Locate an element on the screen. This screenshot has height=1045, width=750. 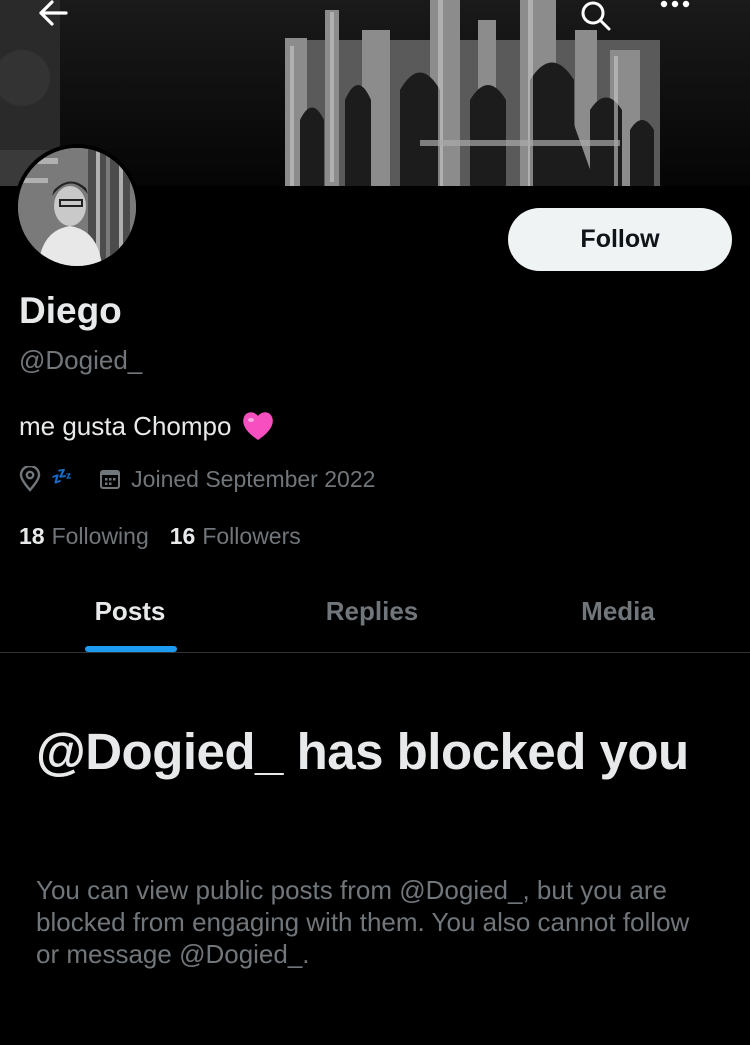
search-button is located at coordinates (606, 19).